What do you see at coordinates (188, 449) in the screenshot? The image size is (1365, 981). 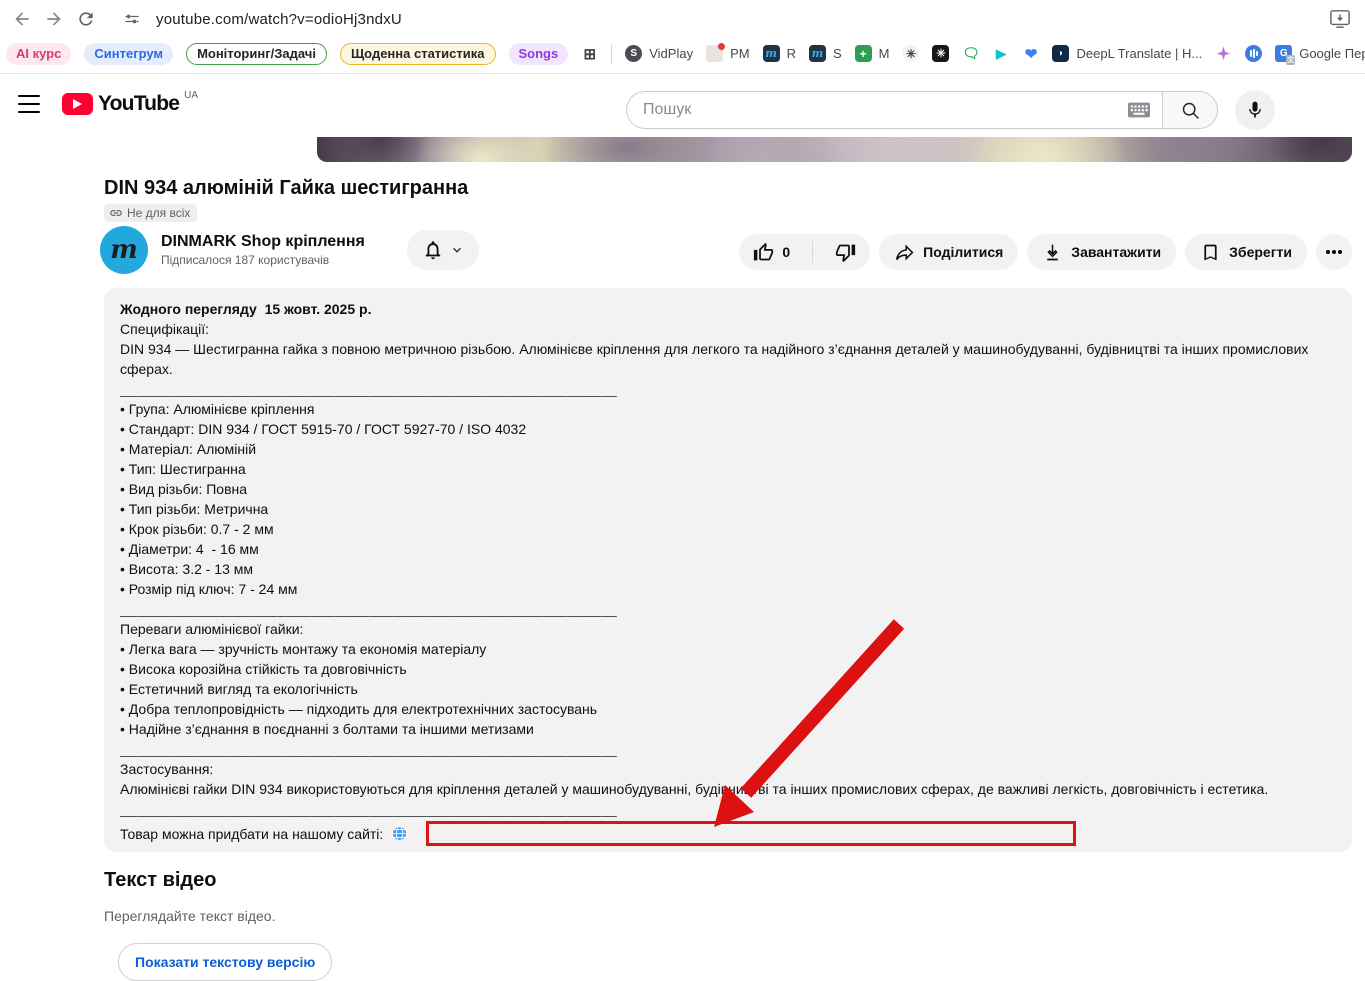 I see `description-line: • Матеріал: Алюміній` at bounding box center [188, 449].